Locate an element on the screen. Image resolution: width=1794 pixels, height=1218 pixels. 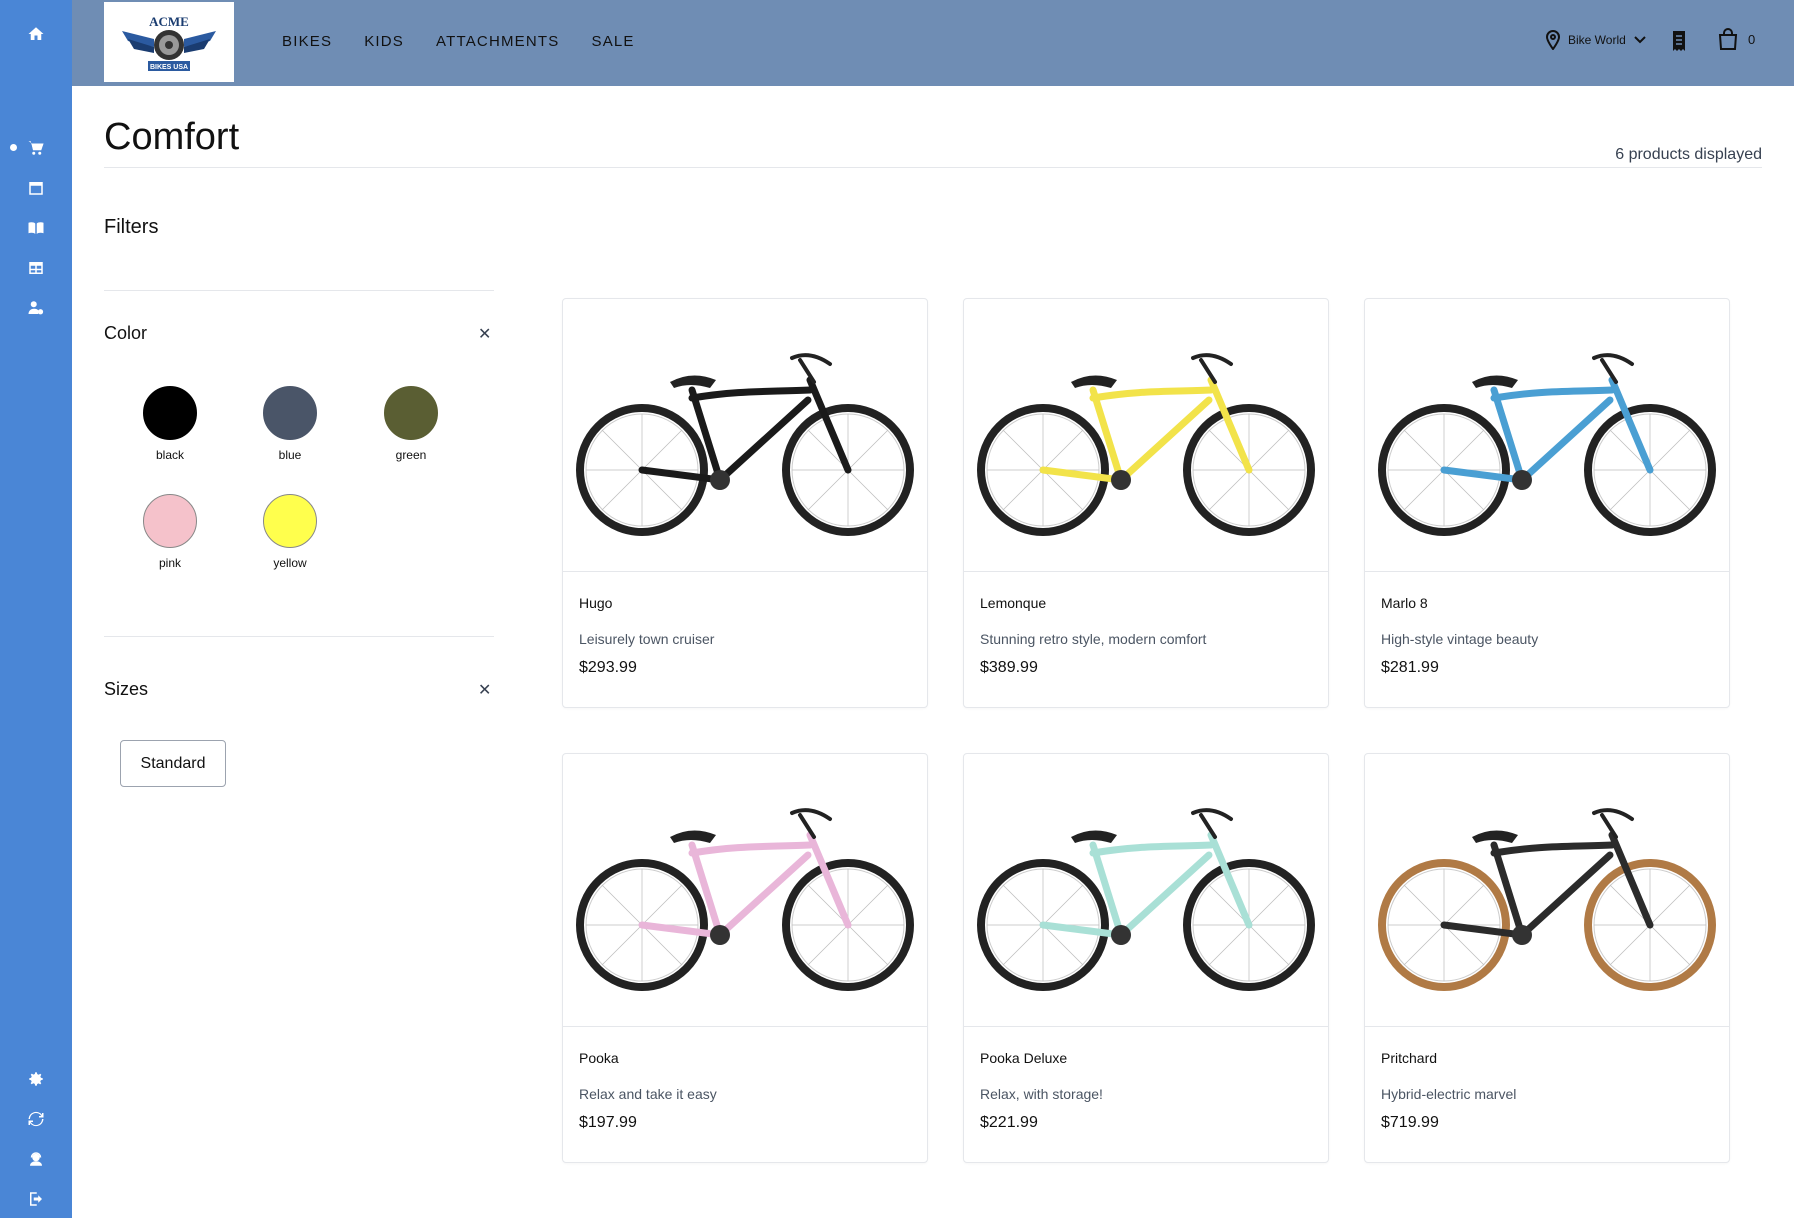
cart-count: 0 is located at coordinates (1752, 39).